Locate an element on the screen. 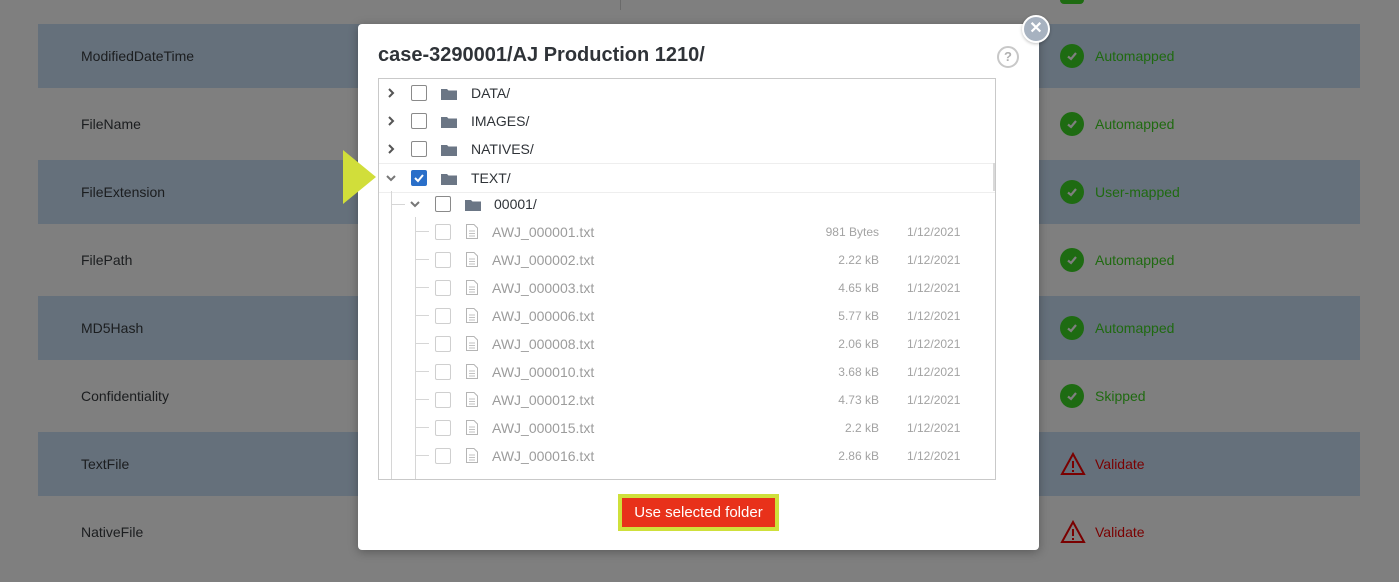 This screenshot has width=1399, height=582. file-size: 2.2 kB is located at coordinates (861, 428).